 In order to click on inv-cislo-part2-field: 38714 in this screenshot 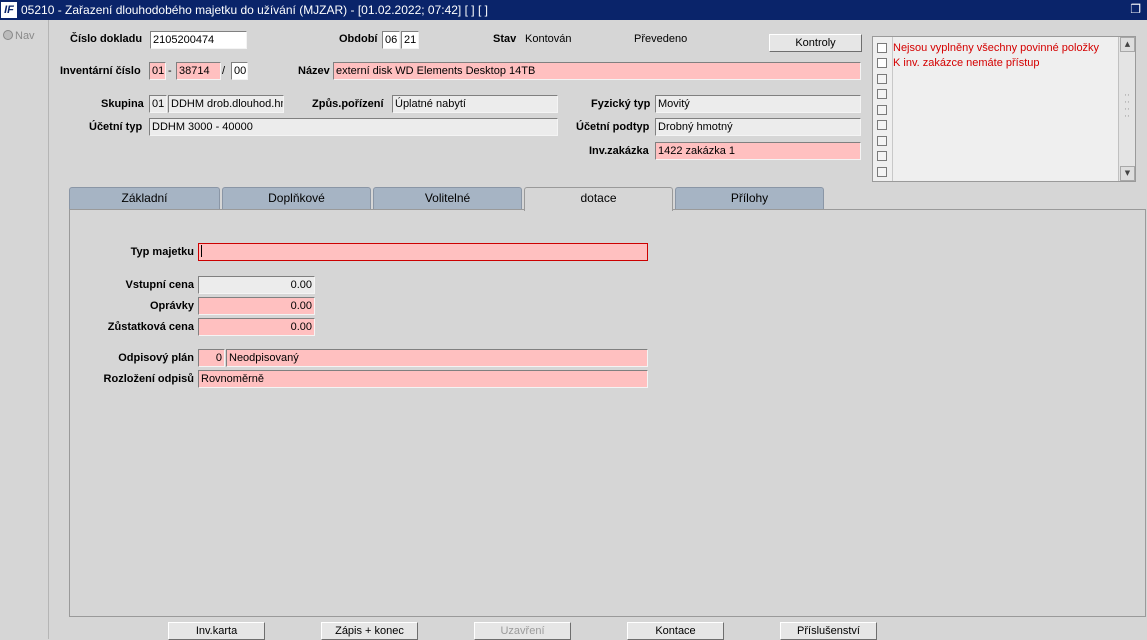, I will do `click(198, 71)`.